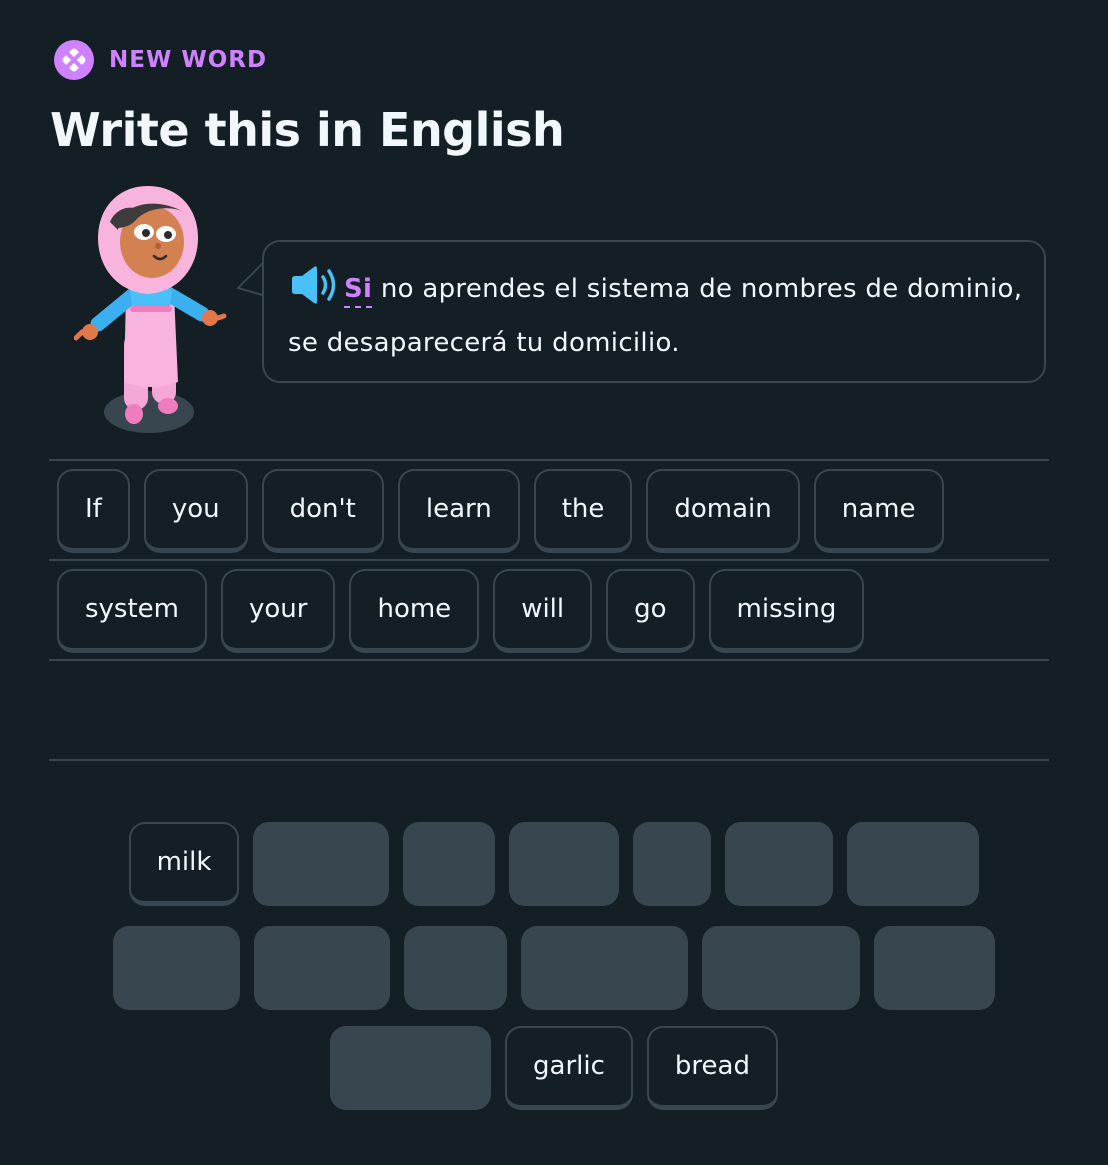  I want to click on answer-word-tile: home, so click(414, 611).